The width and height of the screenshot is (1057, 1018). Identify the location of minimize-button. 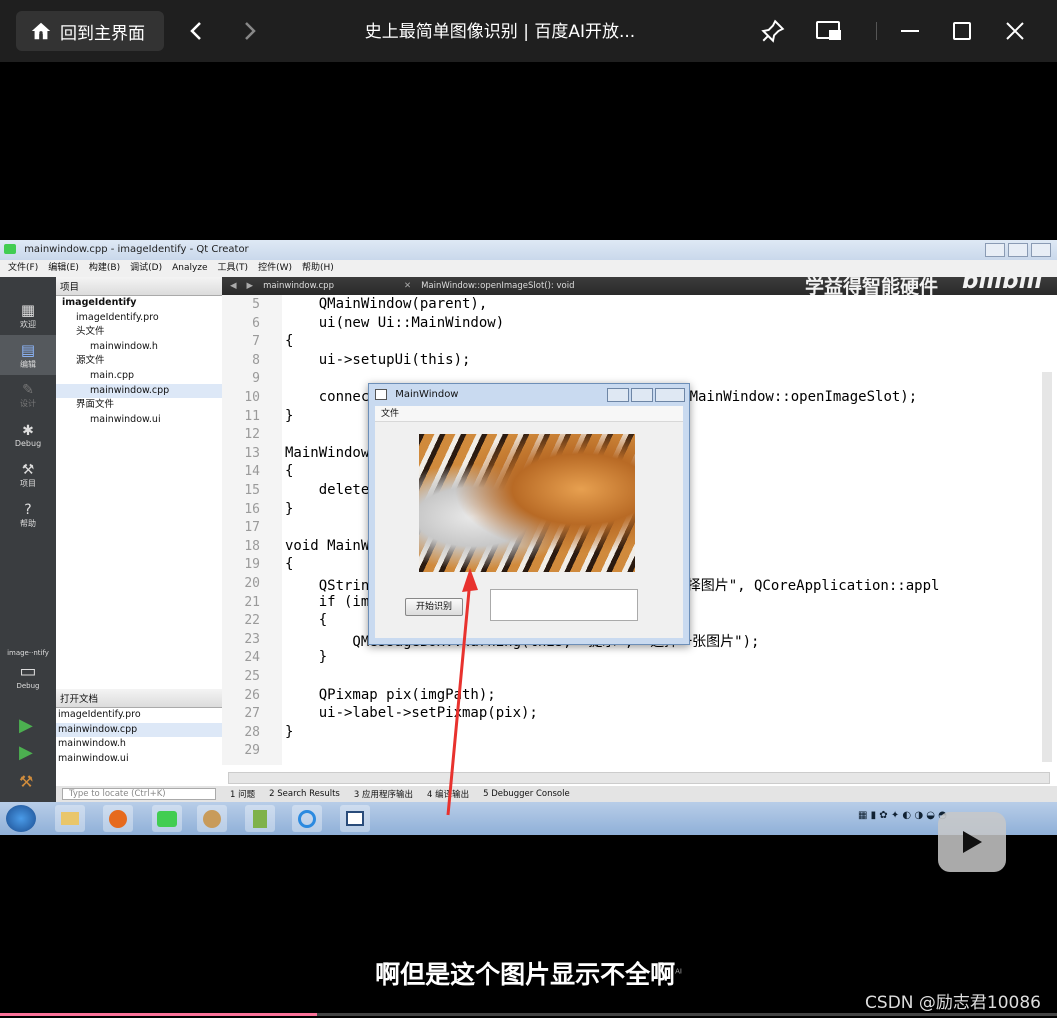
(910, 31).